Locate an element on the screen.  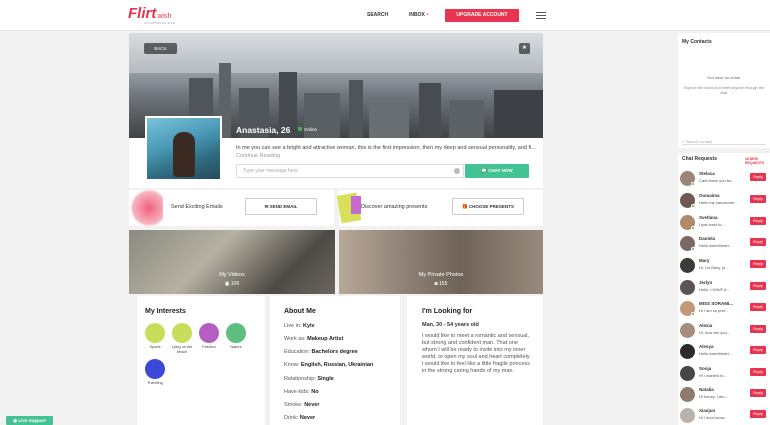
gift-icon: 🎁 is located at coordinates (465, 206).